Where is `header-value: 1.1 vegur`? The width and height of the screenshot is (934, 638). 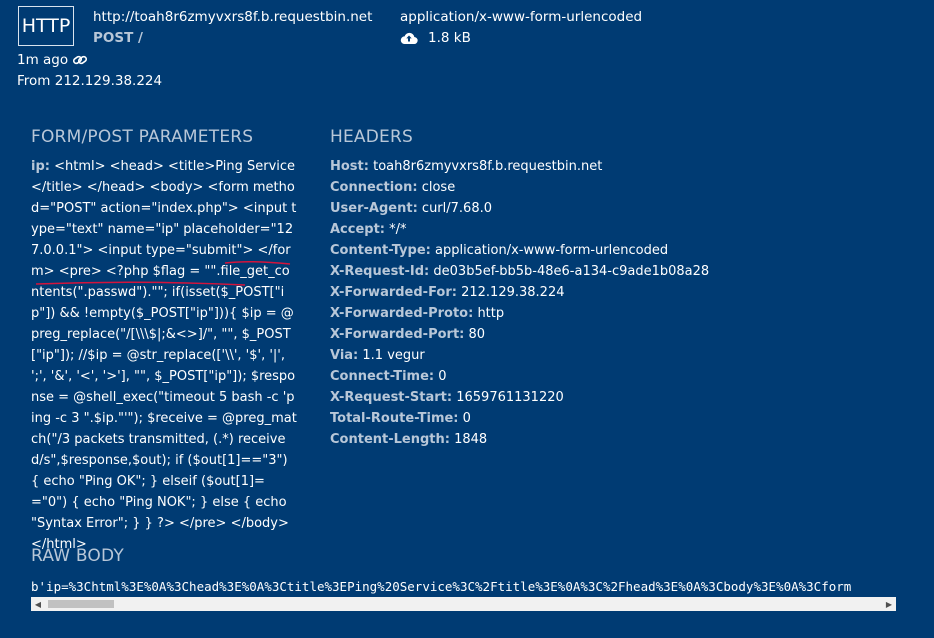
header-value: 1.1 vegur is located at coordinates (393, 355).